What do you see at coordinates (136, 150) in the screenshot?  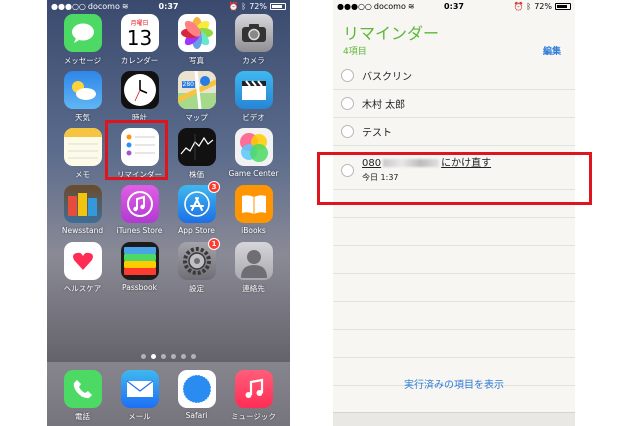 I see `reminders-app-highlight` at bounding box center [136, 150].